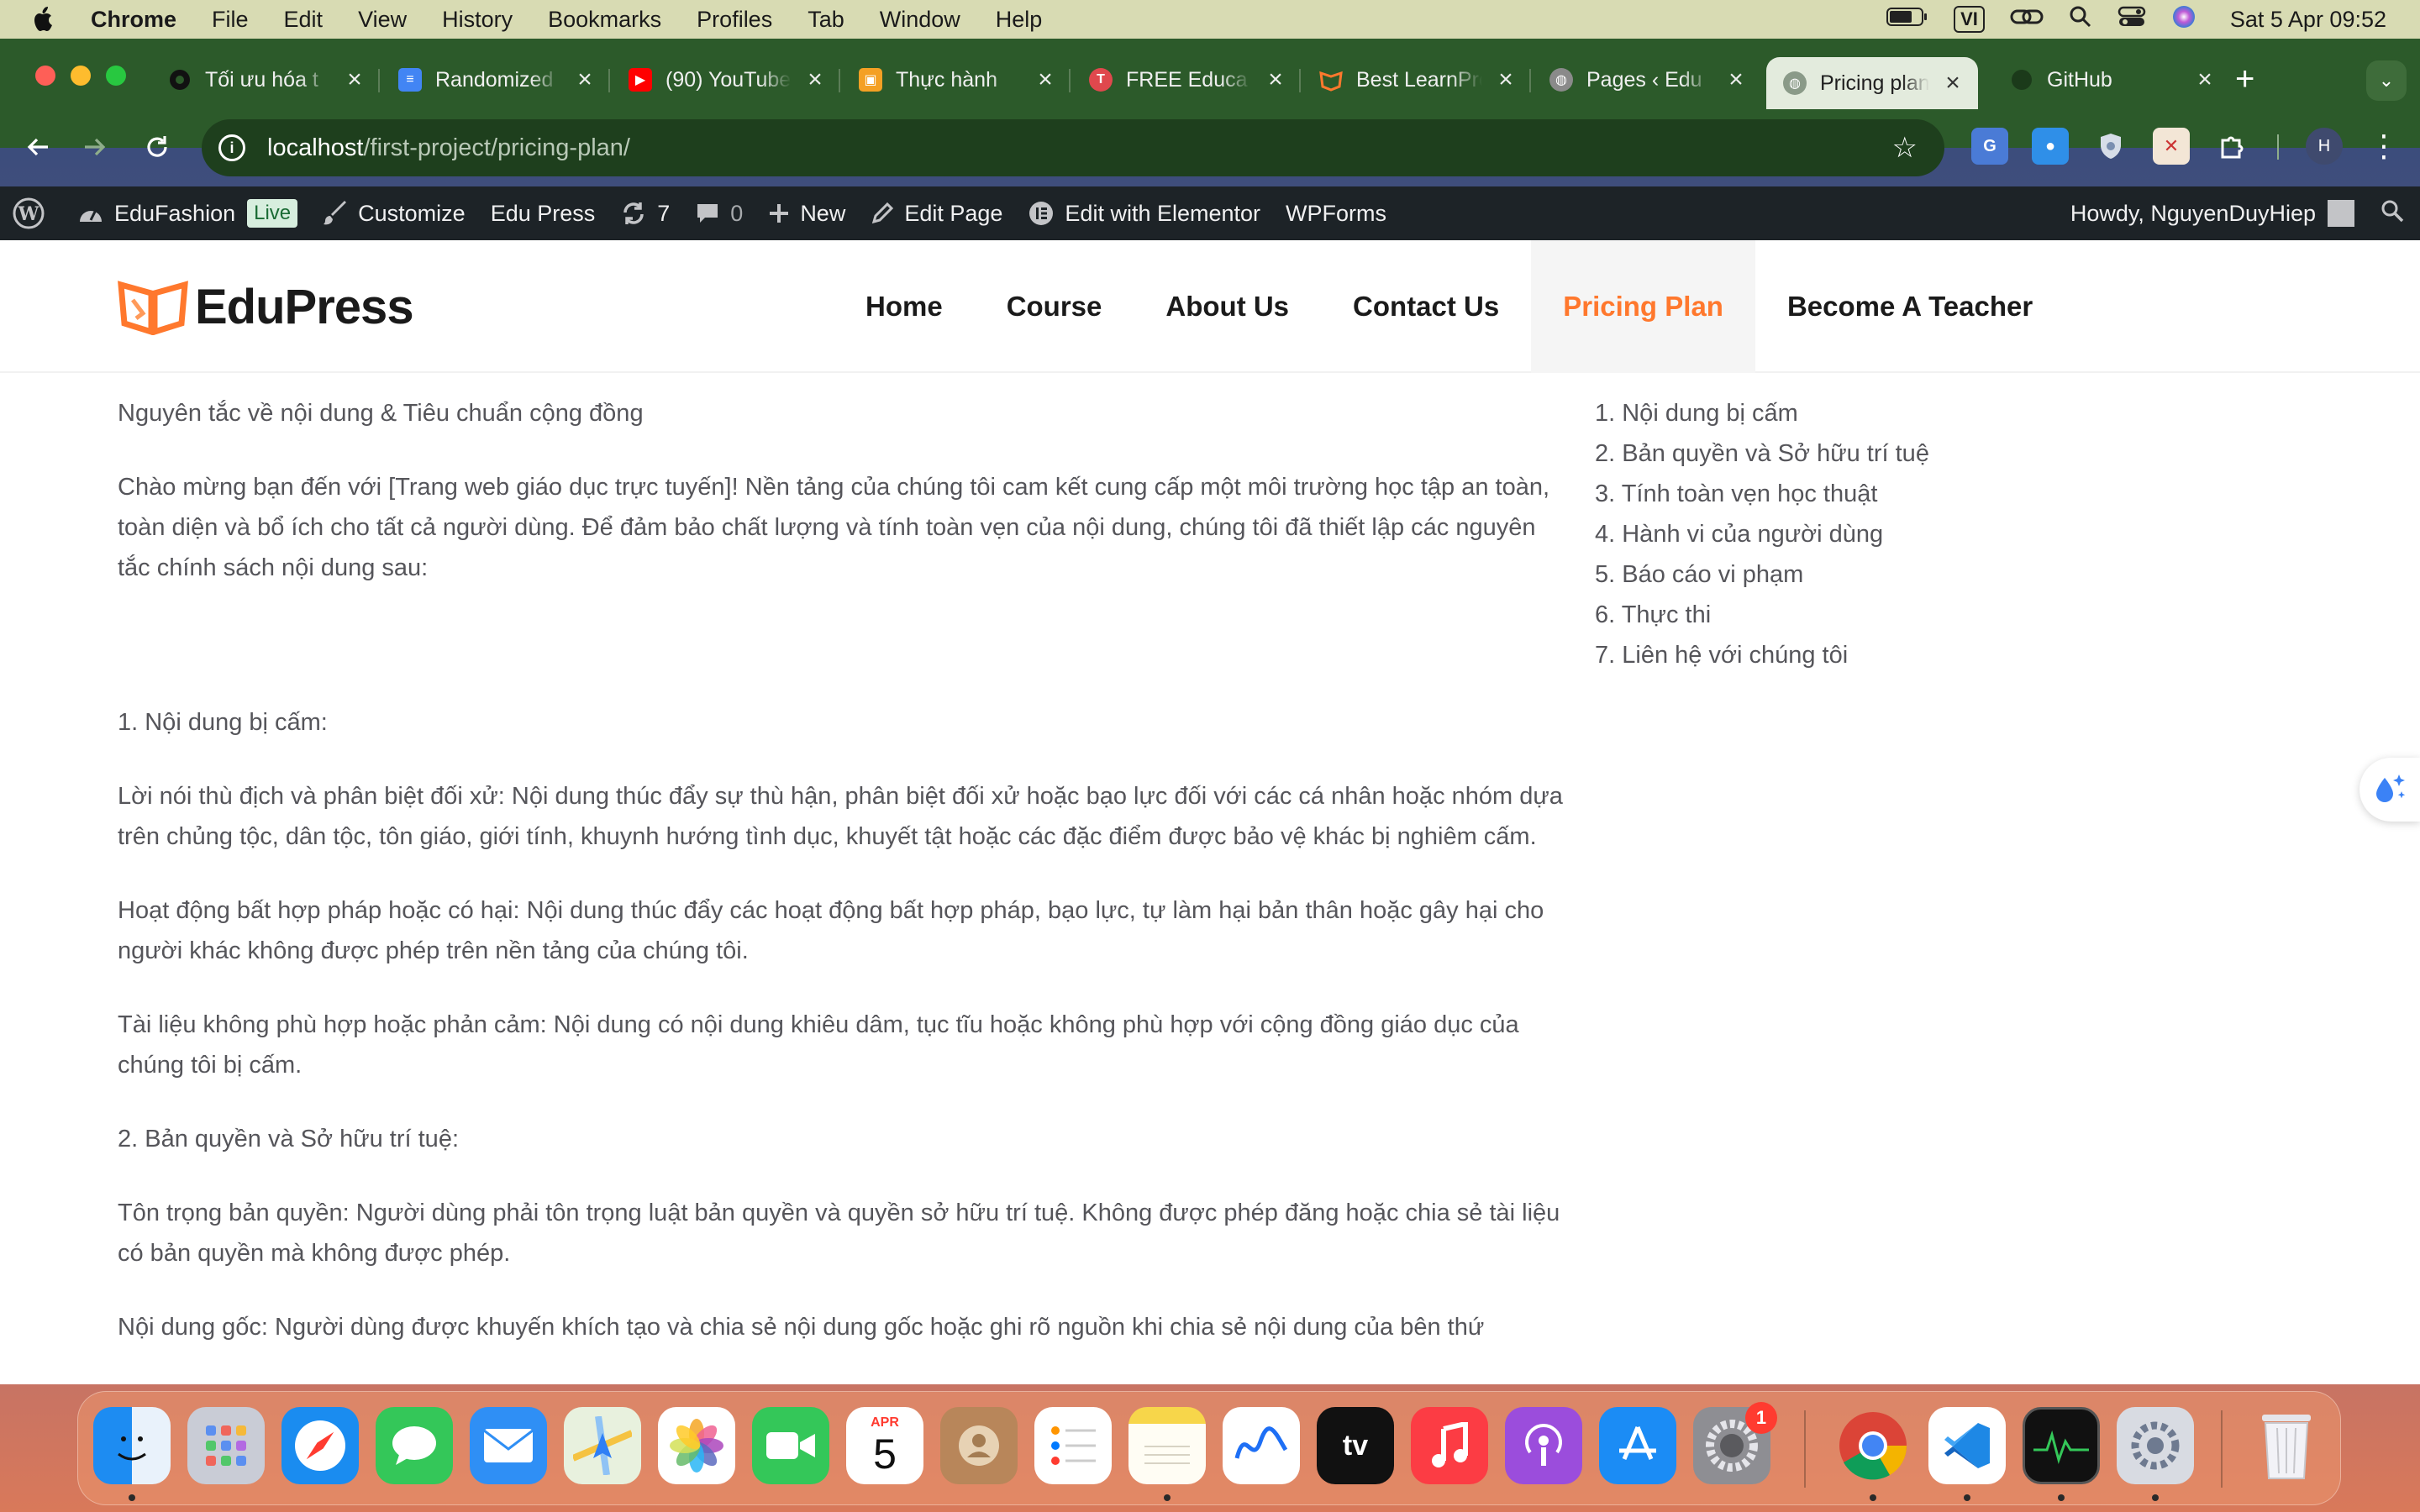  Describe the element at coordinates (2050, 146) in the screenshot. I see `droplet-extension-icon: ●` at that location.